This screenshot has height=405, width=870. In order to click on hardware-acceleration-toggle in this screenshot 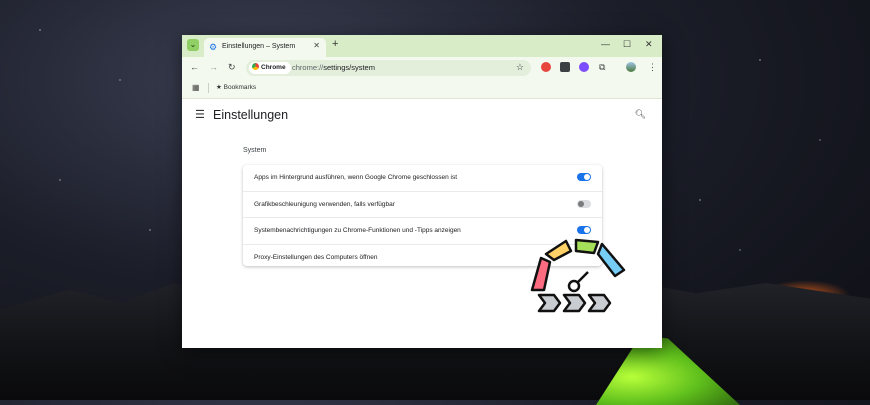, I will do `click(584, 203)`.